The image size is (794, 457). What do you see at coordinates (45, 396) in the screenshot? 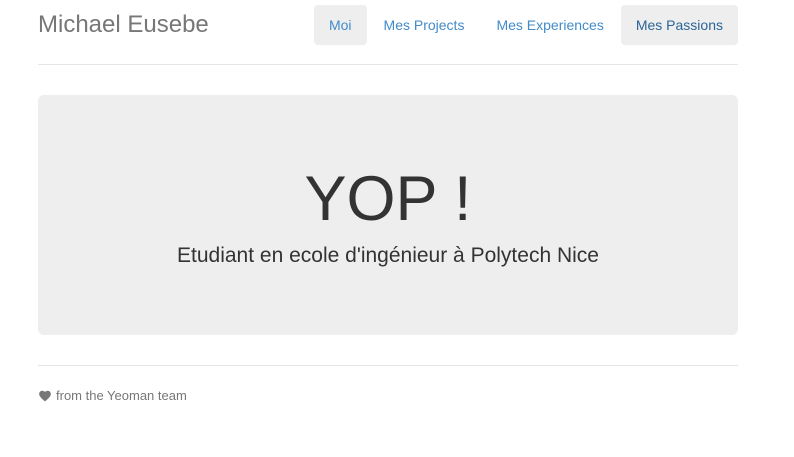
I see `heart-icon` at bounding box center [45, 396].